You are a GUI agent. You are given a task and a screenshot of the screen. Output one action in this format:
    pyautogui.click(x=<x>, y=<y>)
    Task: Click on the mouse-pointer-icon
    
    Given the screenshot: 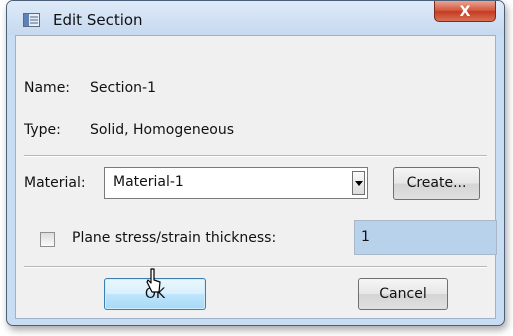 What is the action you would take?
    pyautogui.click(x=153, y=280)
    